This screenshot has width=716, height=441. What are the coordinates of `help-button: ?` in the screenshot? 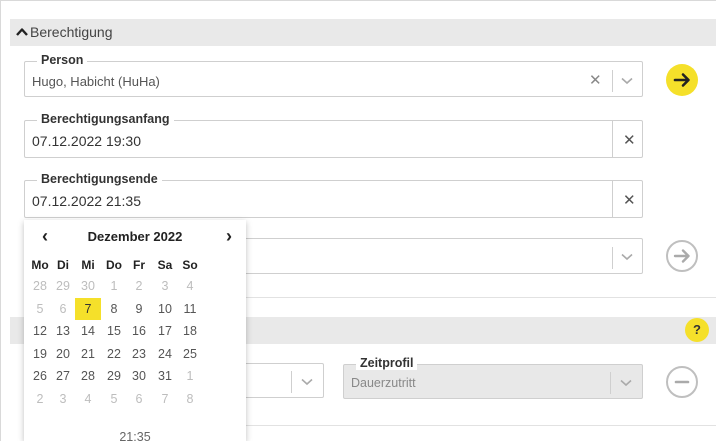 It's located at (697, 330).